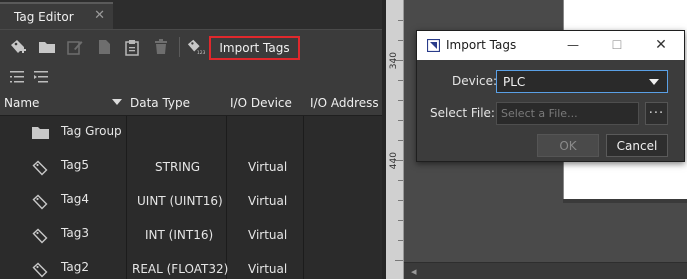 The image size is (687, 279). Describe the element at coordinates (567, 113) in the screenshot. I see `file-path-input` at that location.